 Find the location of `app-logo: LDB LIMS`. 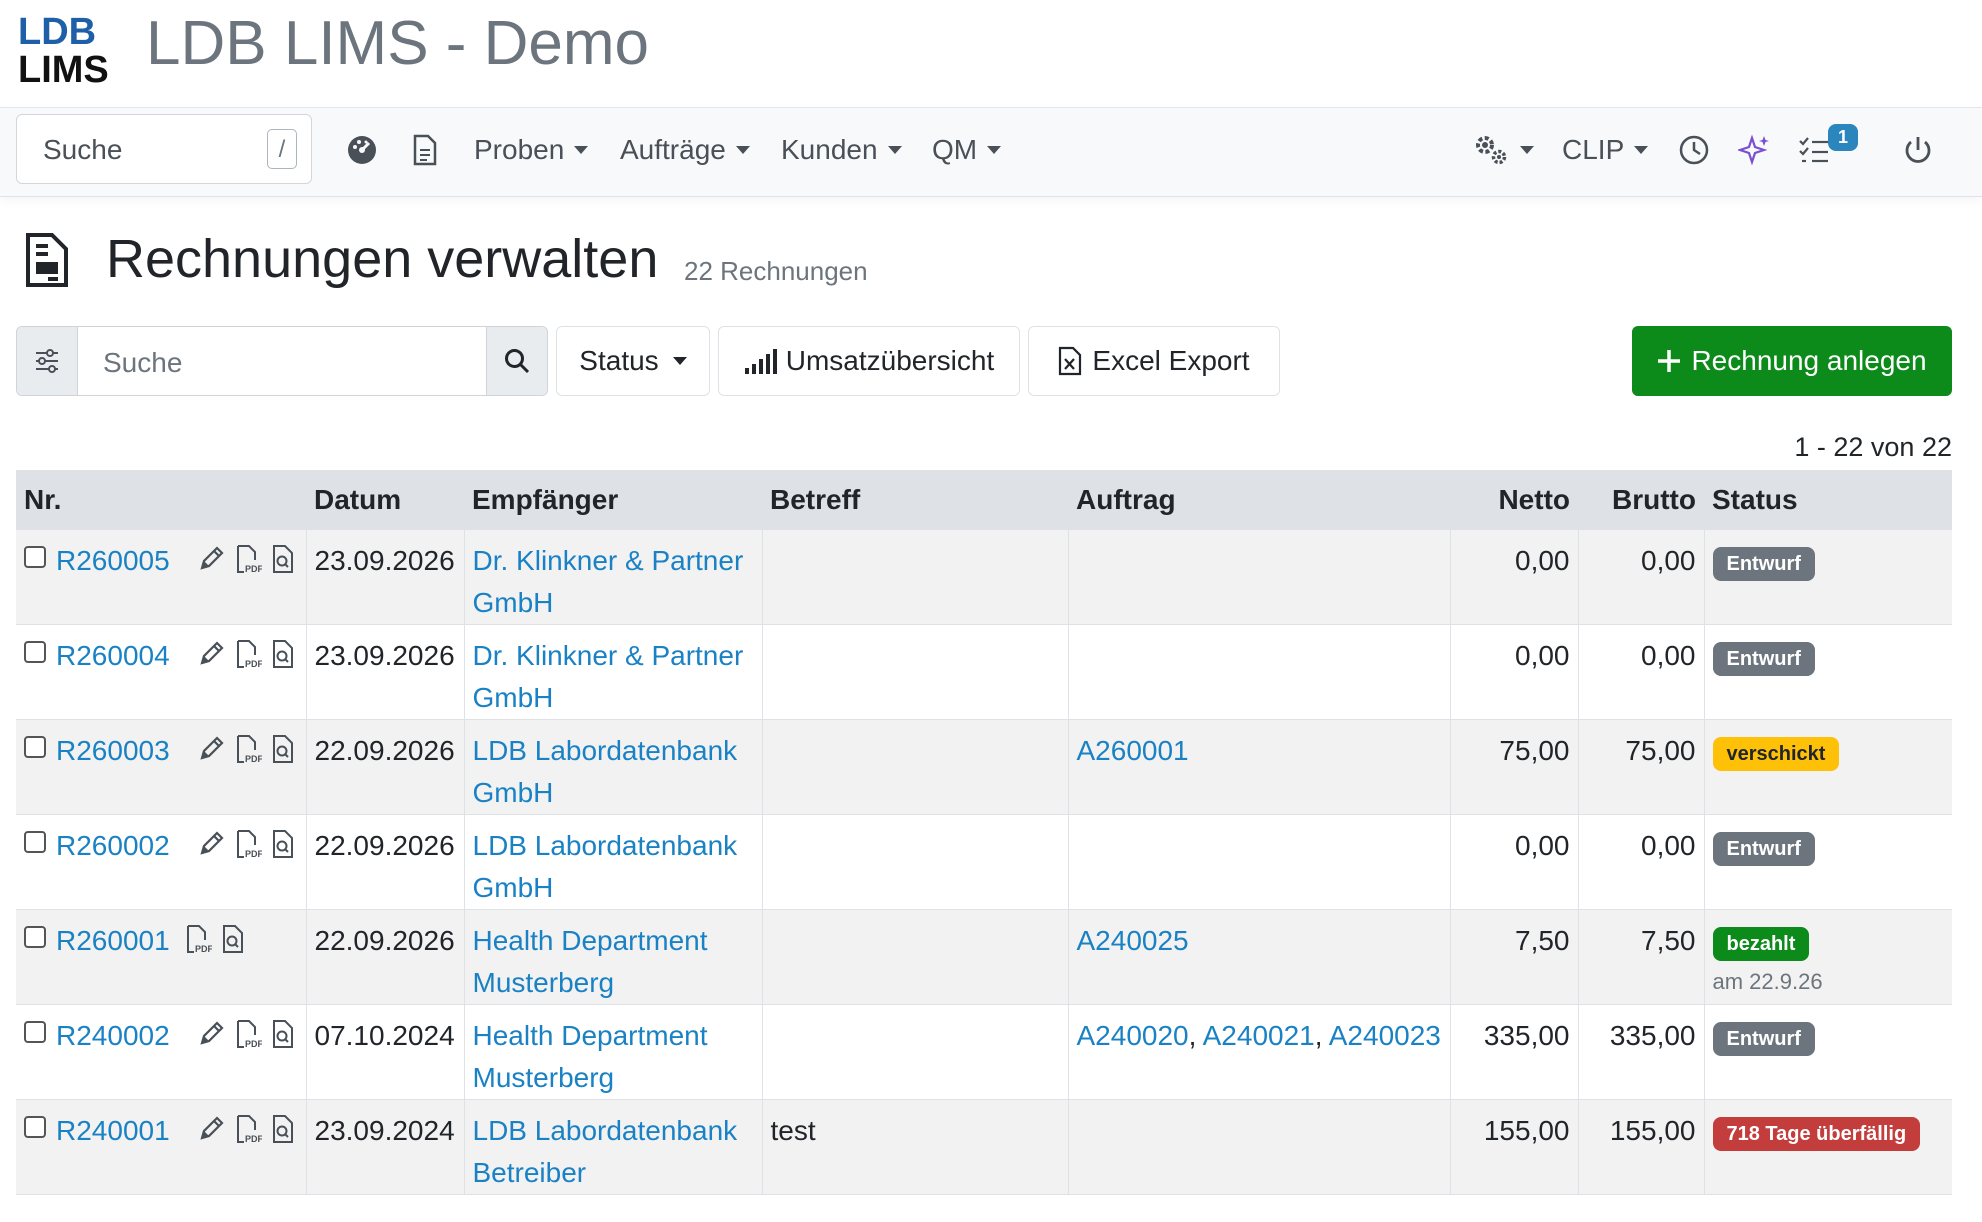

app-logo: LDB LIMS is located at coordinates (64, 48).